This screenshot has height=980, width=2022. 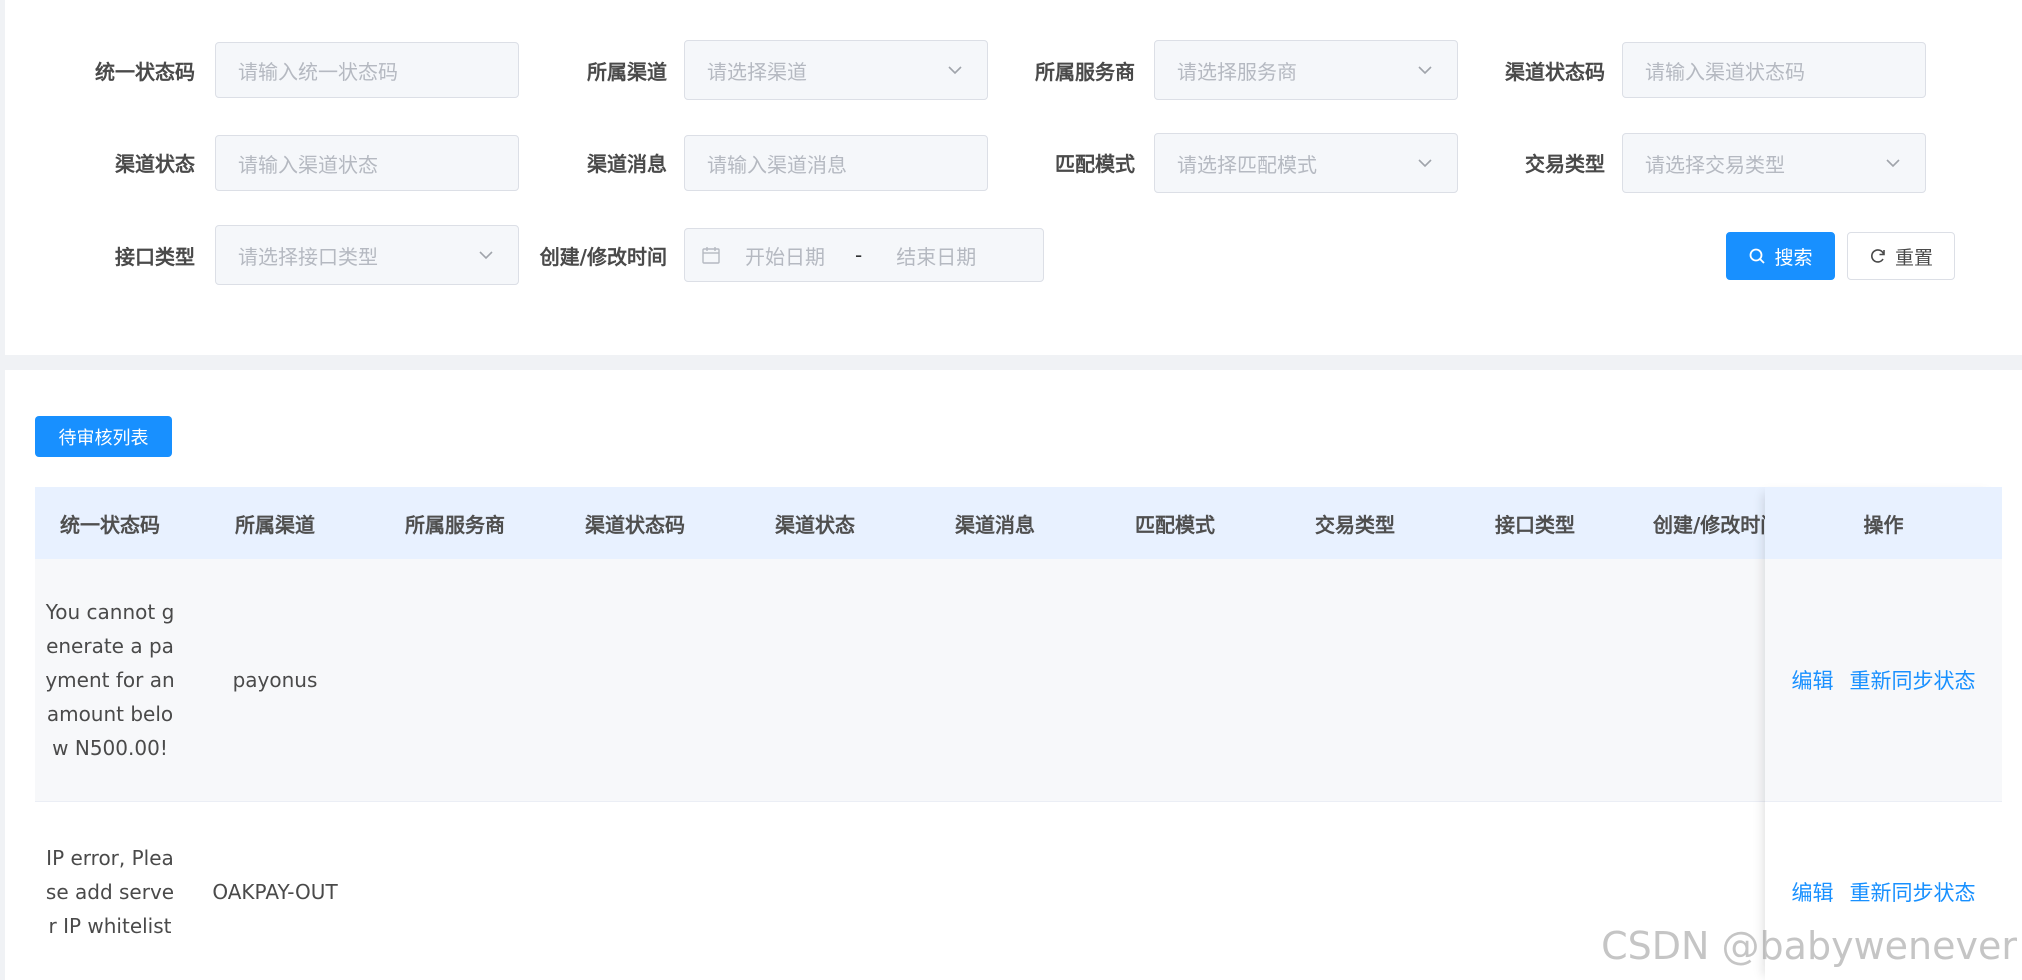 I want to click on col-header-interface-type: 接口类型, so click(x=1535, y=524).